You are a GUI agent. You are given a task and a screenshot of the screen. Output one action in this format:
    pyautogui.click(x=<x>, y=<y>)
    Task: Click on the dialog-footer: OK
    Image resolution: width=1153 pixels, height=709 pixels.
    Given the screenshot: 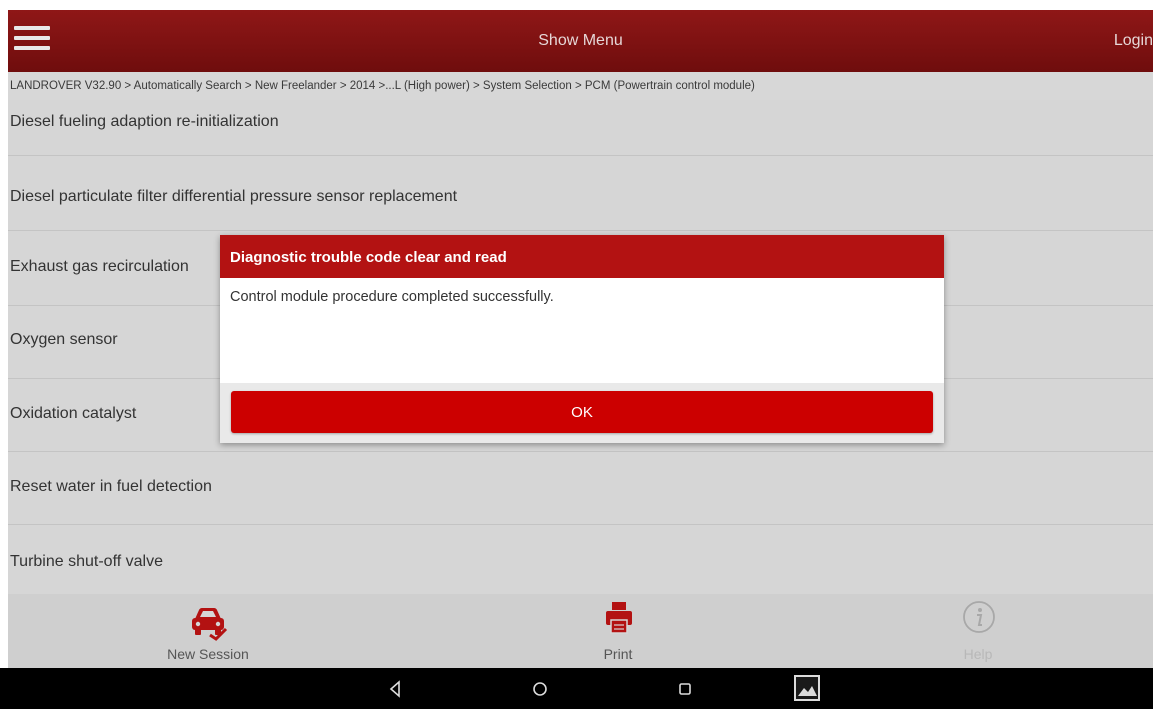 What is the action you would take?
    pyautogui.click(x=582, y=413)
    